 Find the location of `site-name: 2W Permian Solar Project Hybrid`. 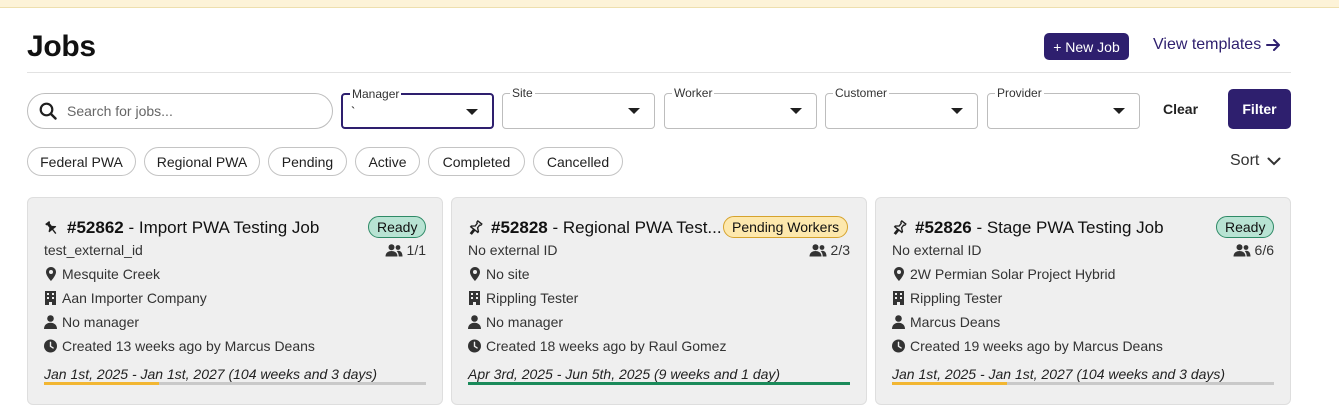

site-name: 2W Permian Solar Project Hybrid is located at coordinates (1013, 274).